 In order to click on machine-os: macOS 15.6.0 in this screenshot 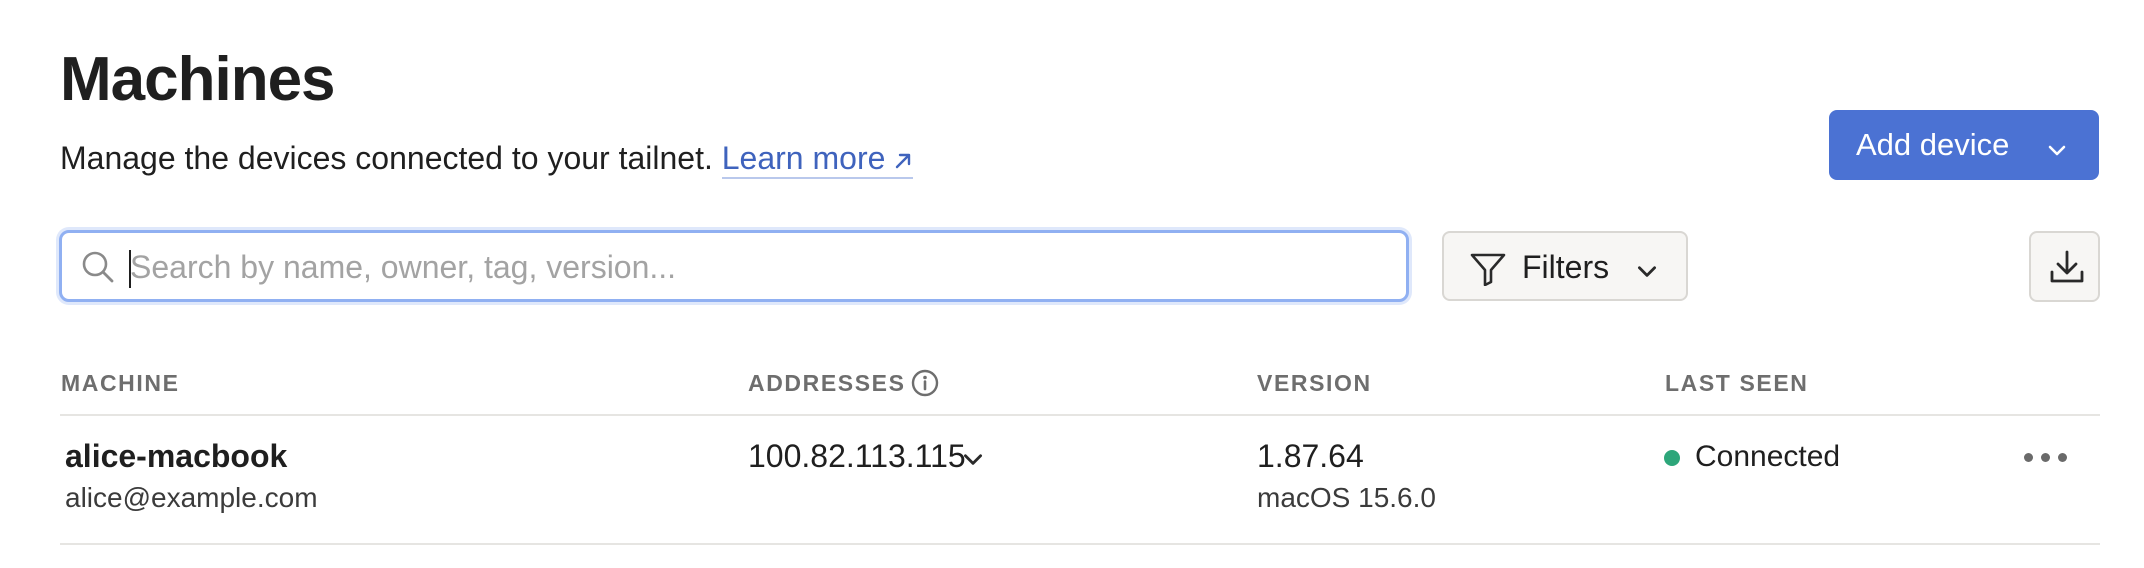, I will do `click(1346, 497)`.